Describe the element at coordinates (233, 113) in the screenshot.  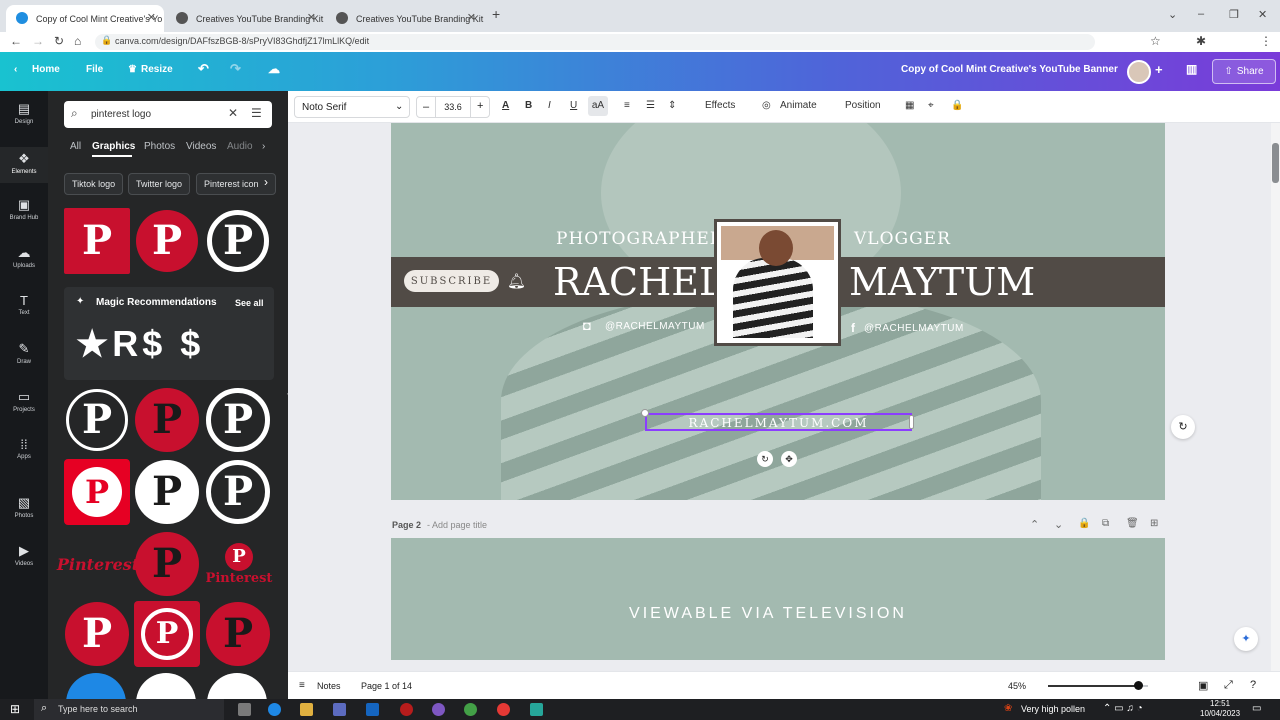
I see `clear-search-icon: ✕` at that location.